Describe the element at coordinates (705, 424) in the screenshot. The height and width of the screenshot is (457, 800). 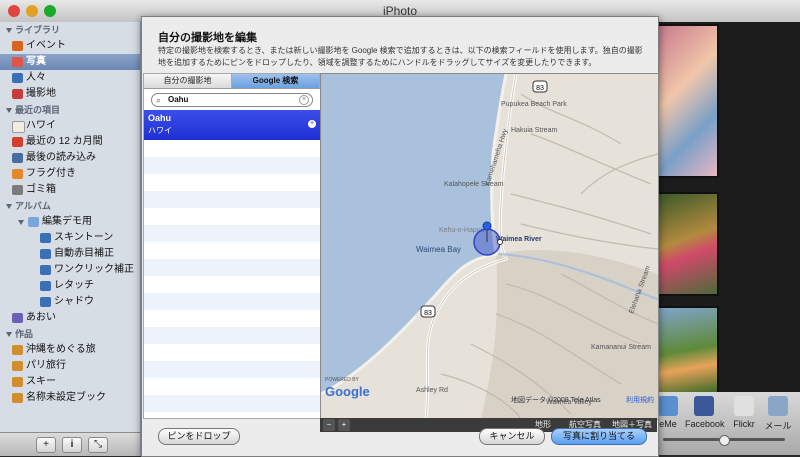
I see `share-label: Facebook` at that location.